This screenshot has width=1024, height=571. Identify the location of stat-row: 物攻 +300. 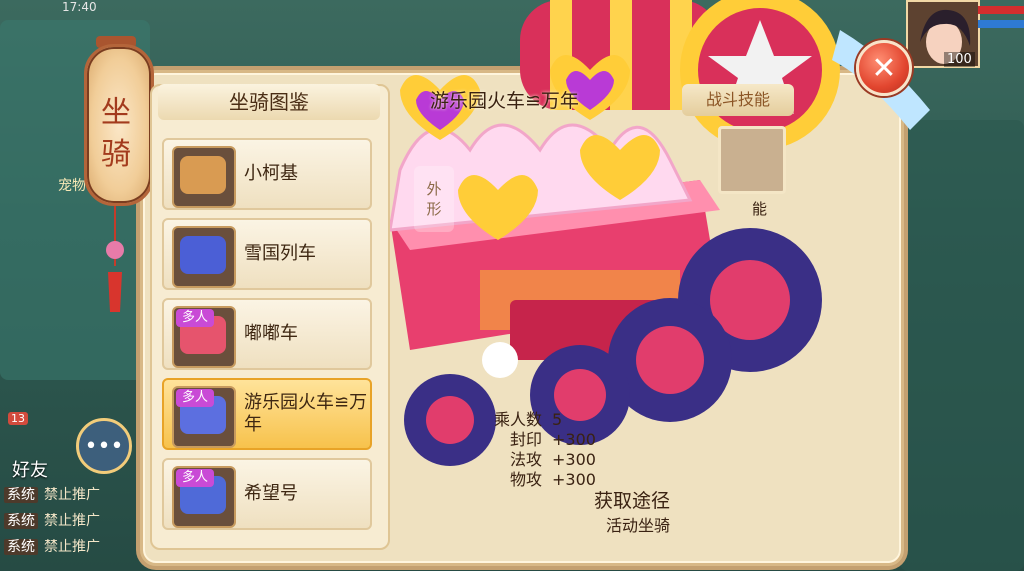
(527, 480).